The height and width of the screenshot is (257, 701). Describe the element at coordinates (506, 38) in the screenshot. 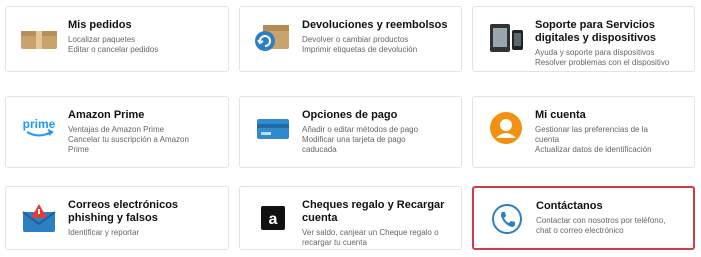

I see `devices-icon` at that location.